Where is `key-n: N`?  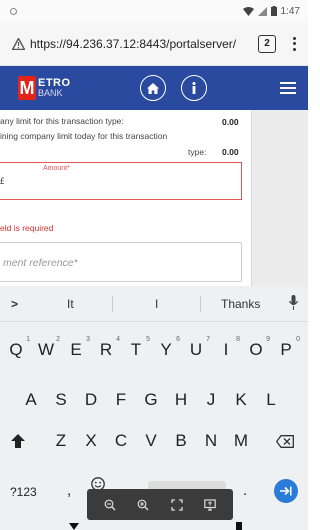
key-n: N is located at coordinates (211, 441).